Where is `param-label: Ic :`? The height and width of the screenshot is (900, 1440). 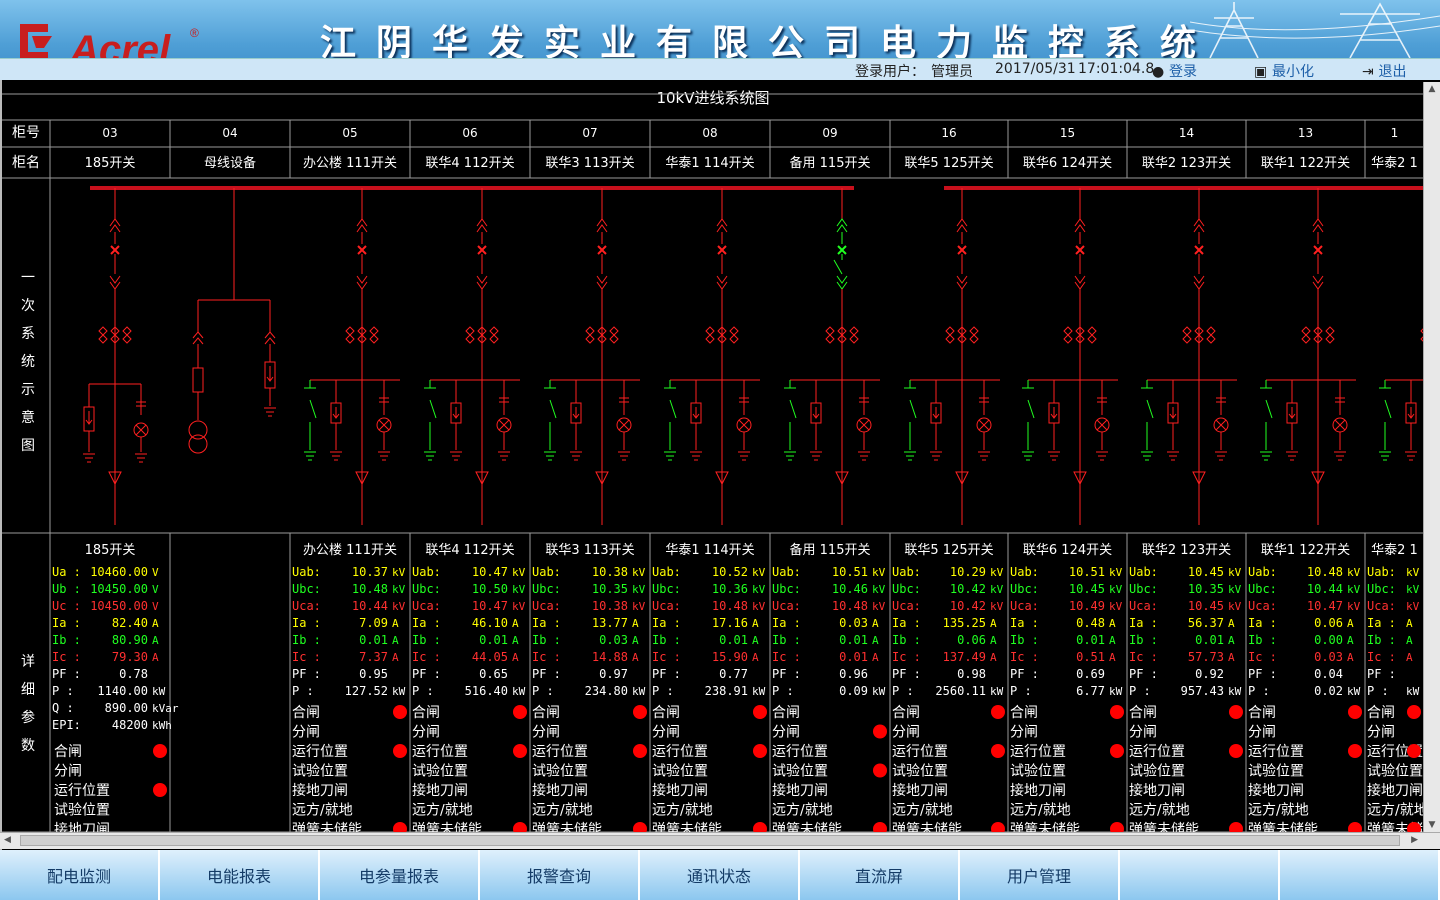 param-label: Ic : is located at coordinates (1024, 657).